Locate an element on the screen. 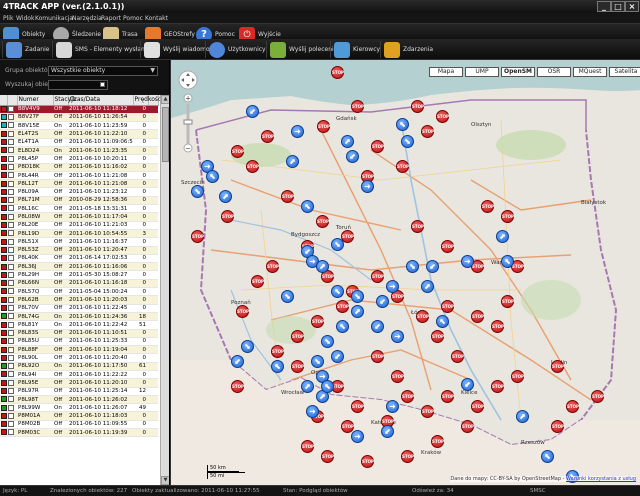  terms-link: Warunki korzystania z usług is located at coordinates (601, 479).